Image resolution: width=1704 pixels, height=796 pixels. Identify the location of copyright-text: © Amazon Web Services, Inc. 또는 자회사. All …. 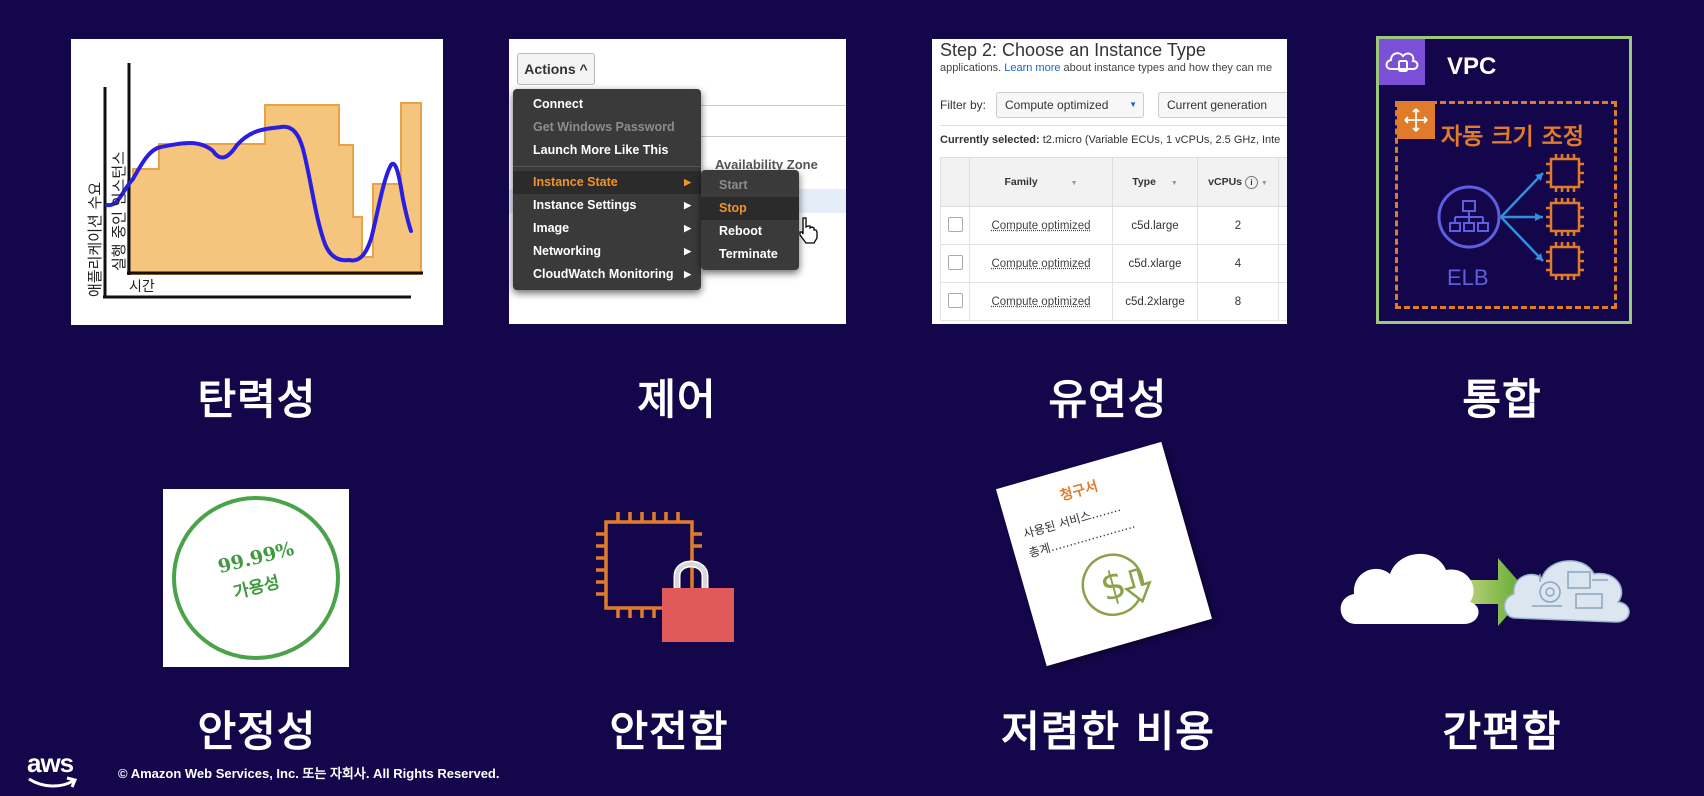
(309, 773).